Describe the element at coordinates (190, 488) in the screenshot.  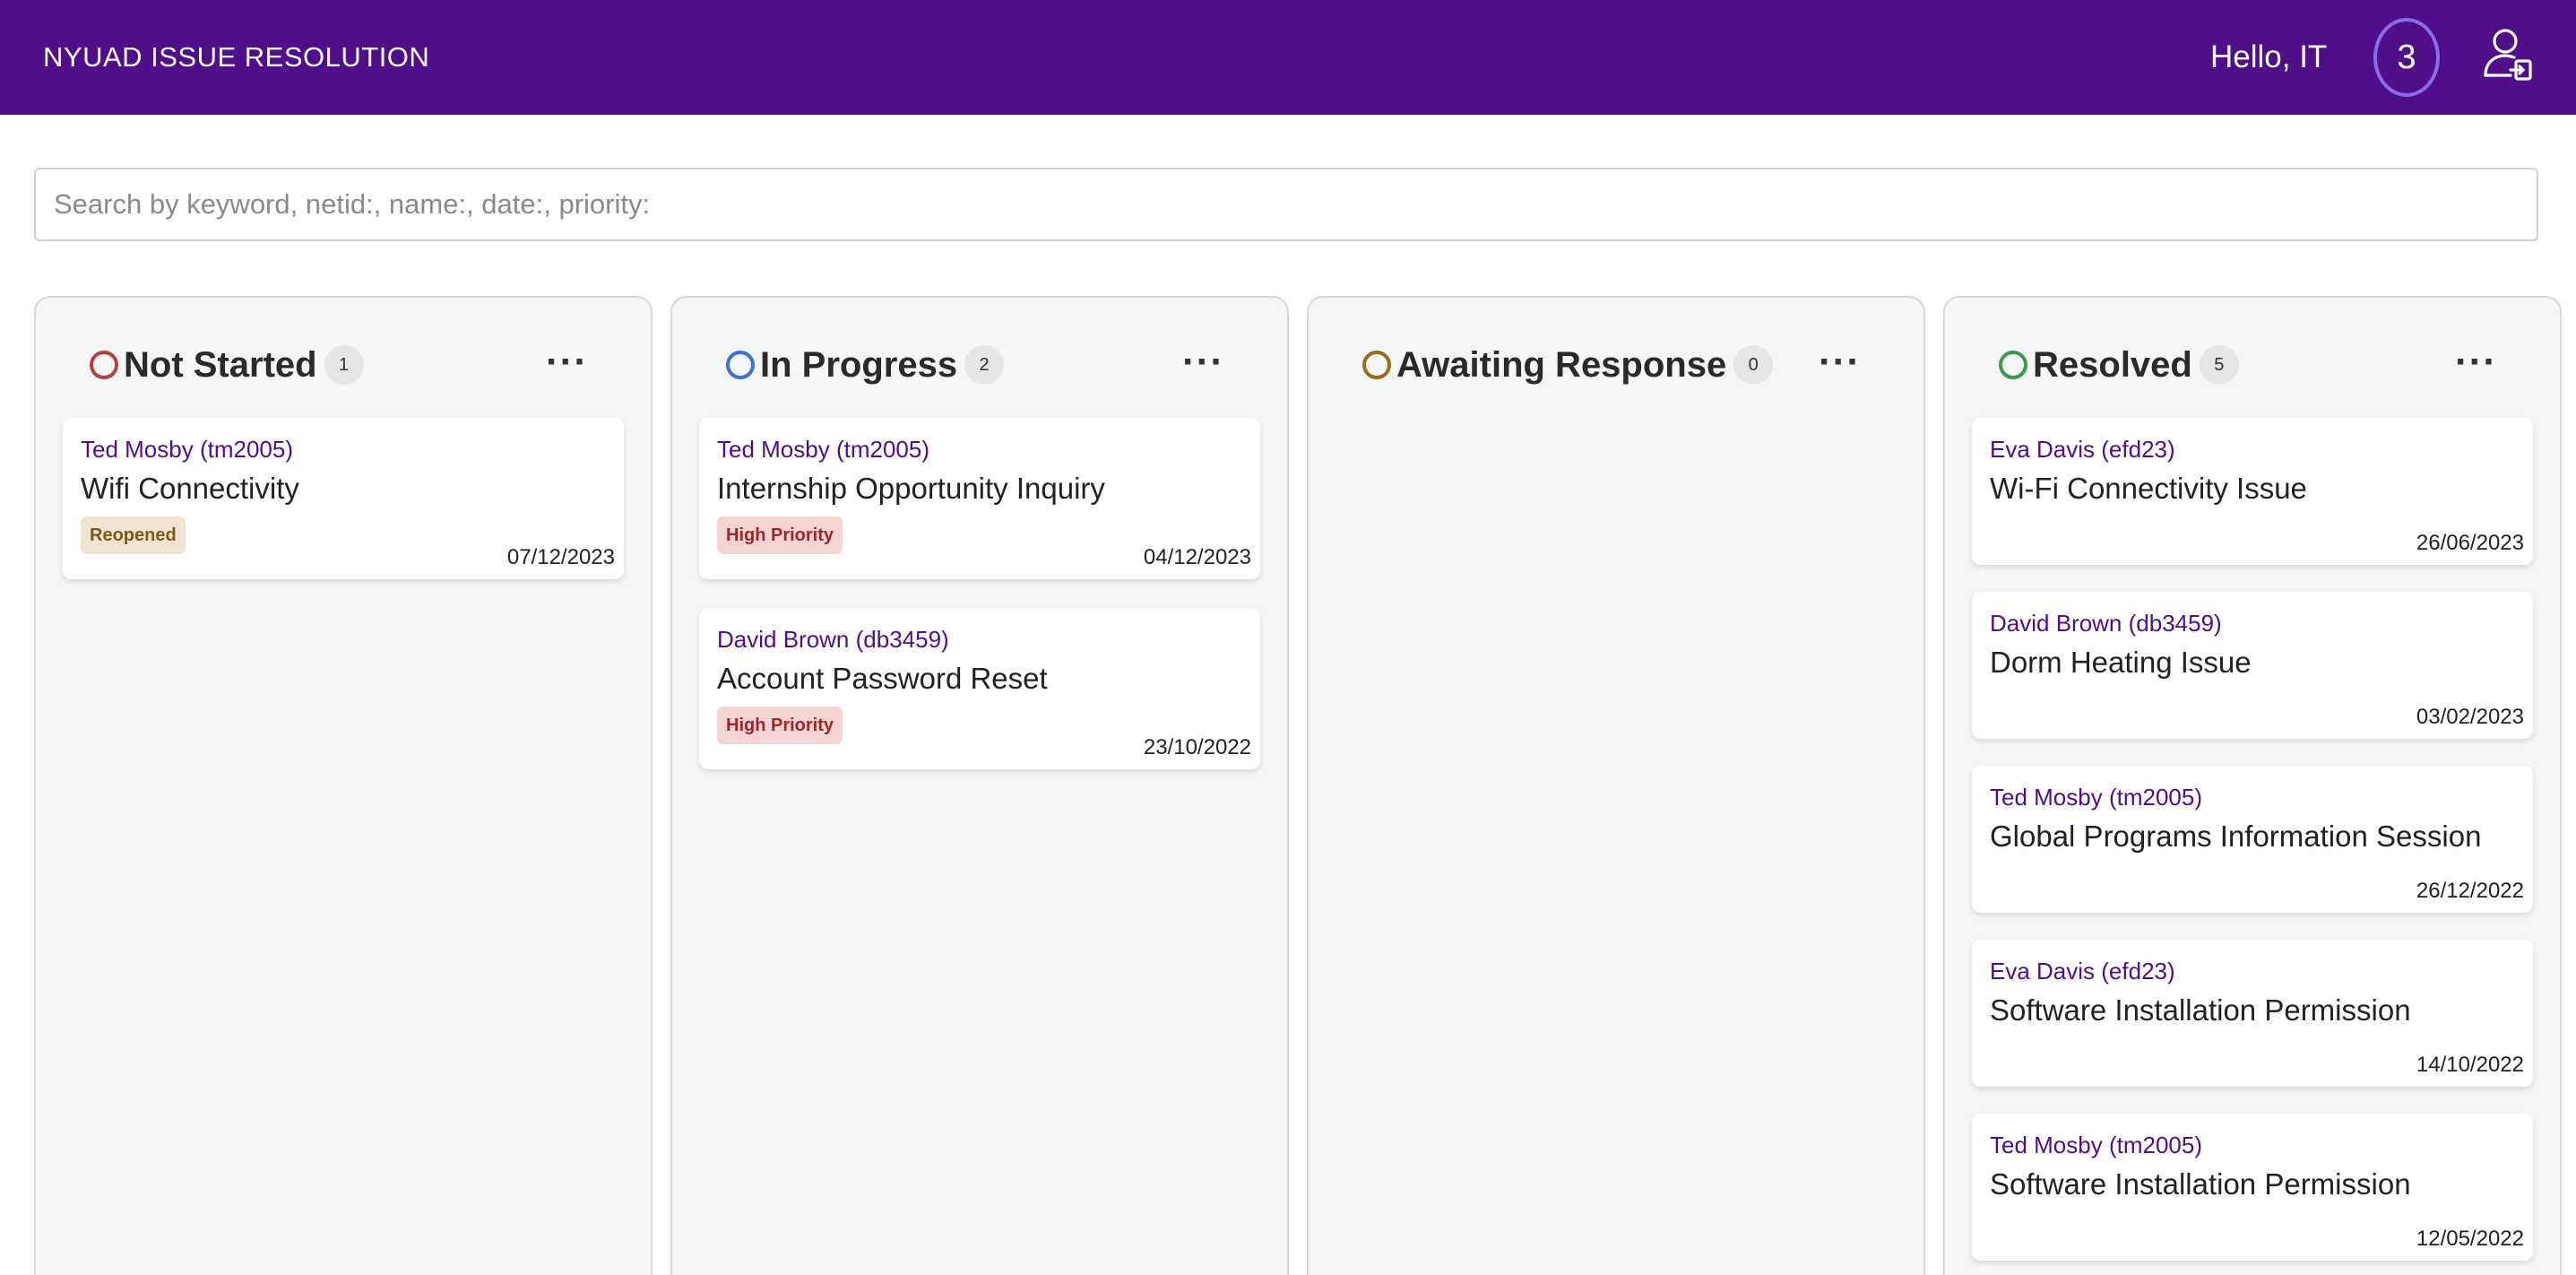
I see `card-title: Wifi Connectivity` at that location.